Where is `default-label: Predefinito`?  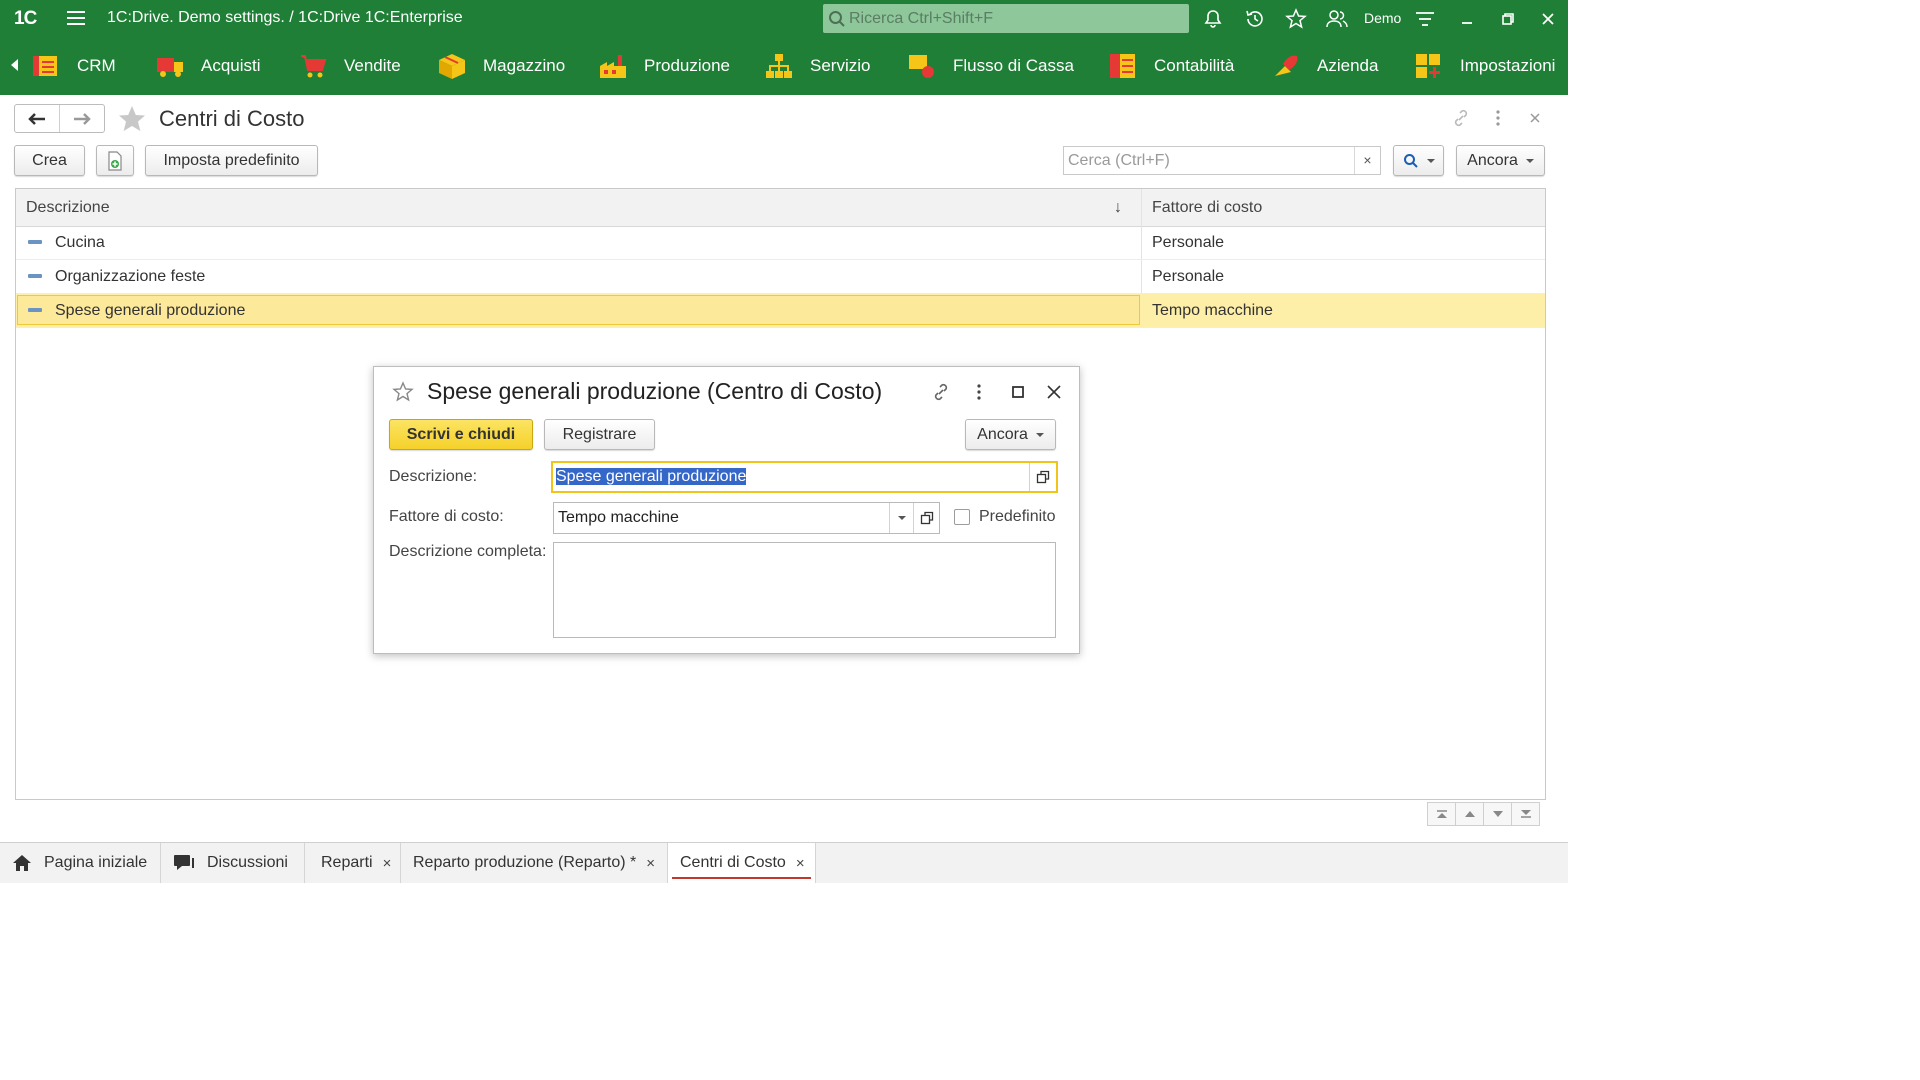 default-label: Predefinito is located at coordinates (1017, 517).